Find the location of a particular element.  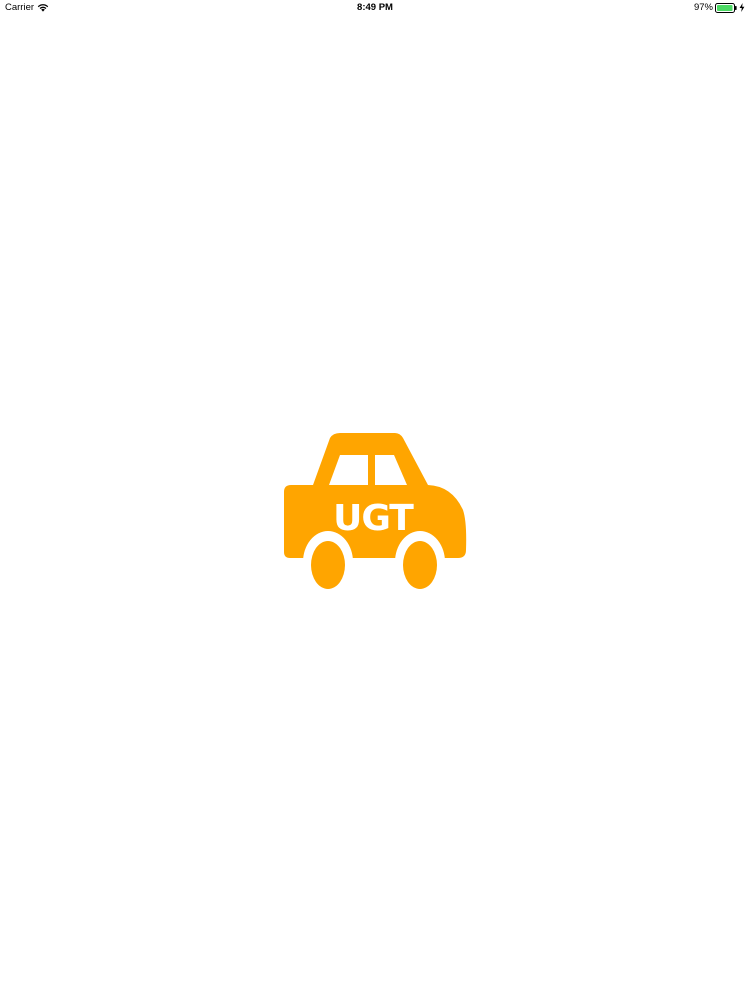

status-bar: Carrier 8:49 PM 97% is located at coordinates (375, 8).